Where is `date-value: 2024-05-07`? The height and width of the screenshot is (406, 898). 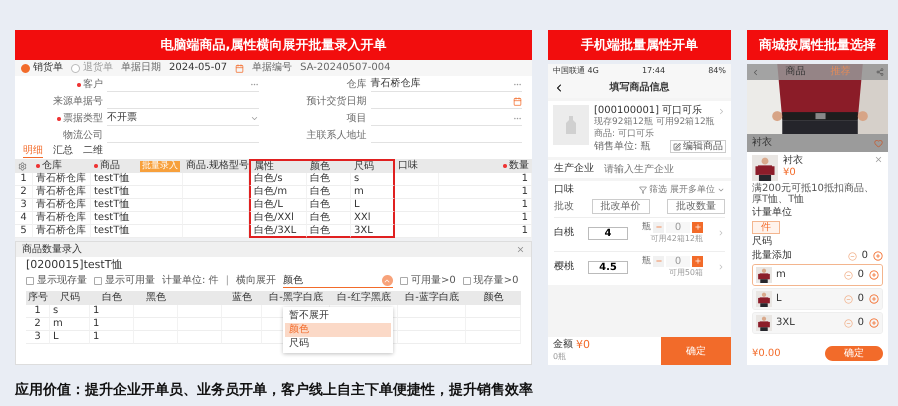 date-value: 2024-05-07 is located at coordinates (198, 68).